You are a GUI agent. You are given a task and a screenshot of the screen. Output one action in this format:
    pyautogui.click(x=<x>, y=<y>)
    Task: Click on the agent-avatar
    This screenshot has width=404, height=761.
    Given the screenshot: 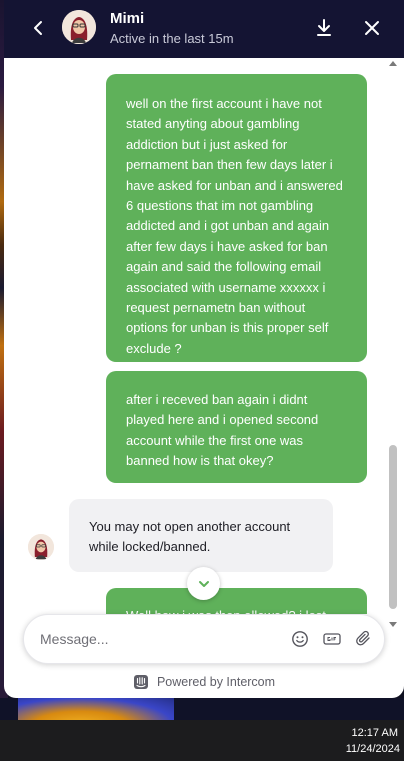 What is the action you would take?
    pyautogui.click(x=79, y=27)
    